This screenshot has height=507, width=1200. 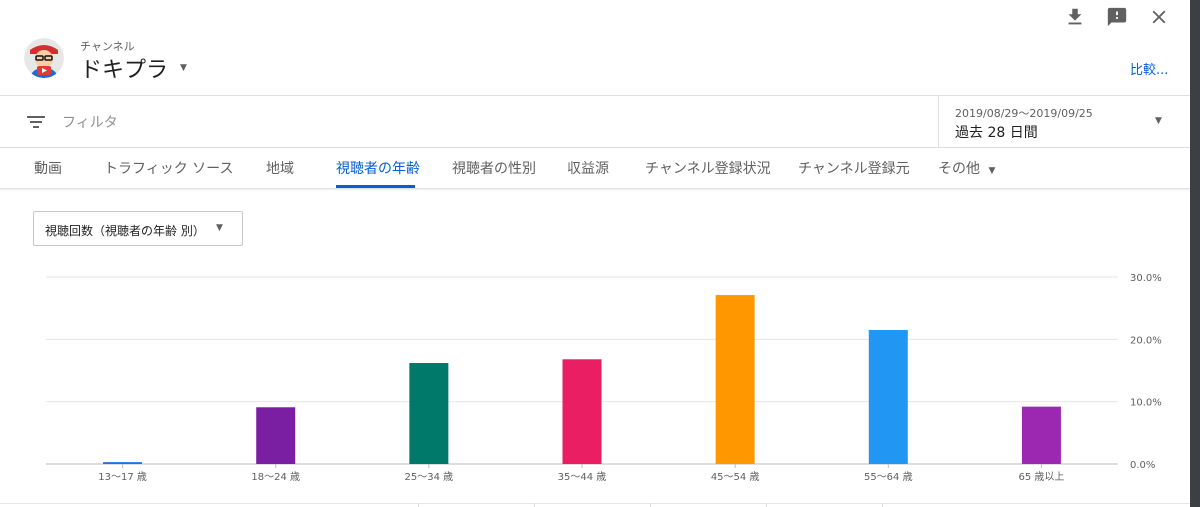 I want to click on tab-viewer-age: 視聴者の年齢, so click(x=378, y=168).